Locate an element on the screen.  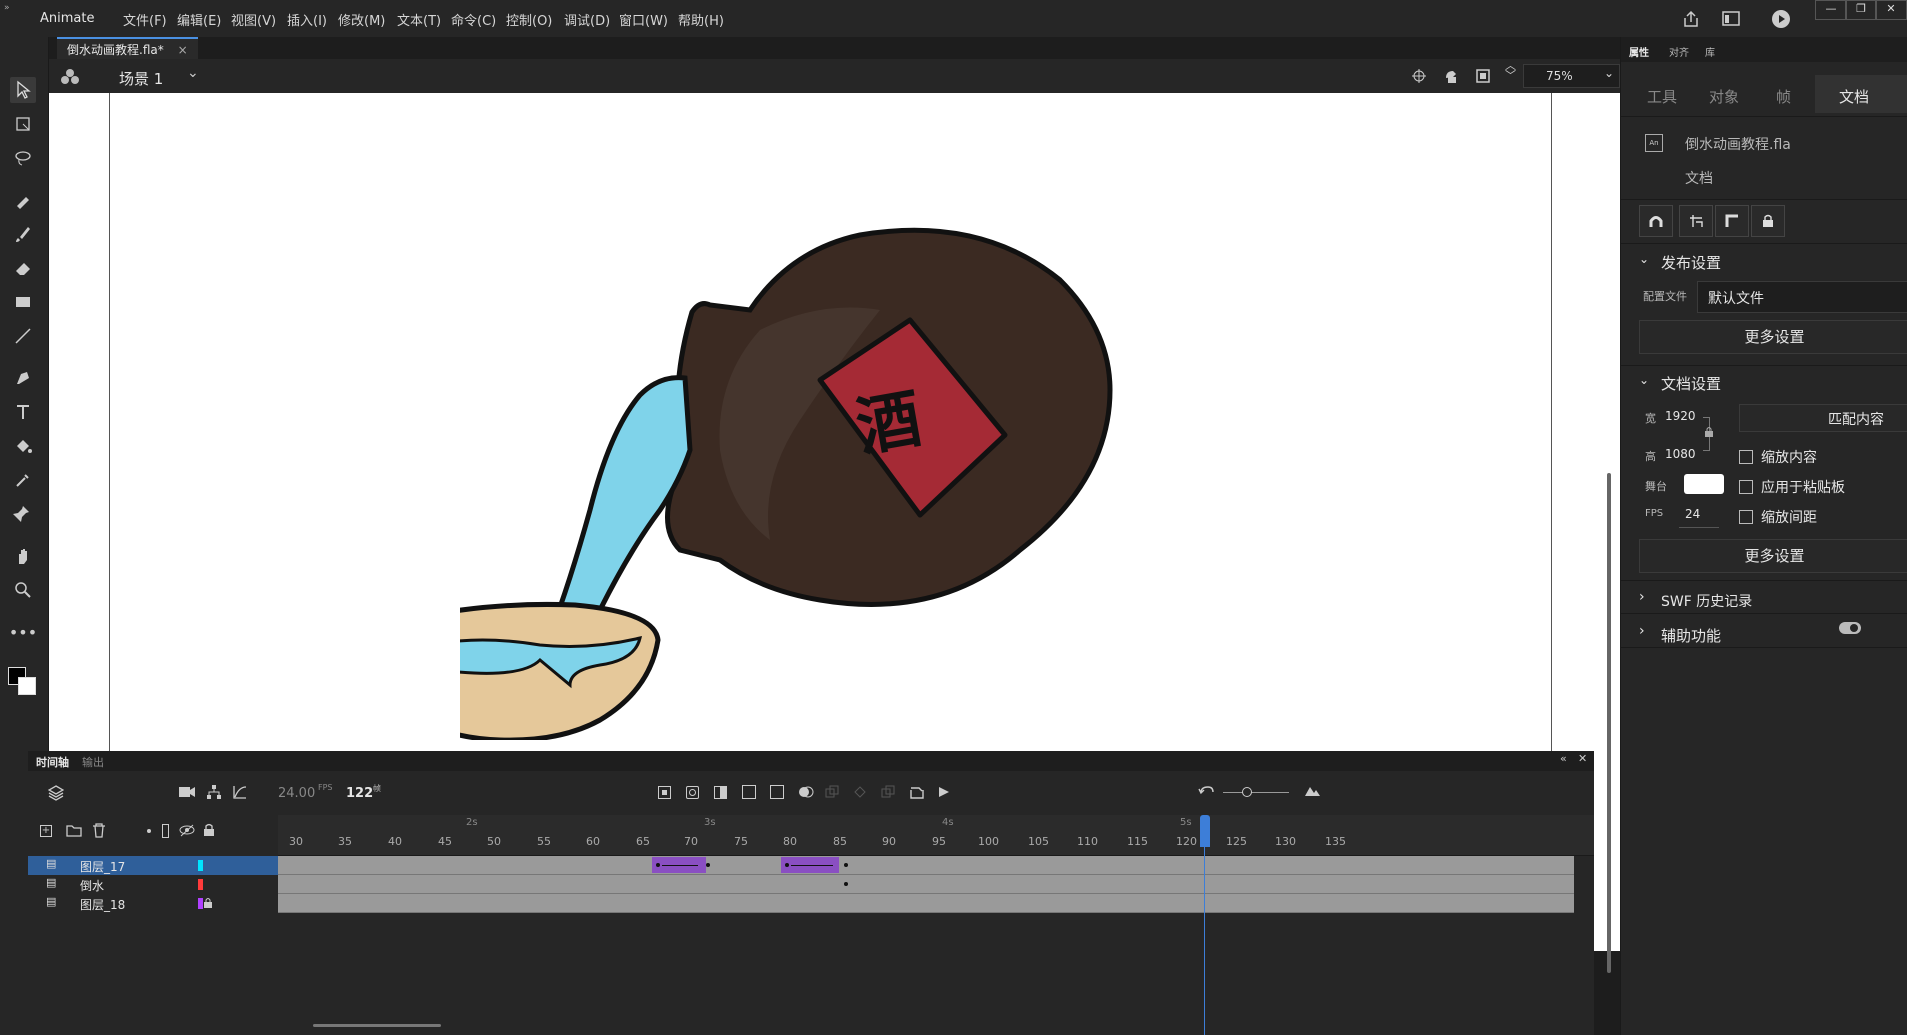
close-panel-icon: ✕ is located at coordinates (1582, 758).